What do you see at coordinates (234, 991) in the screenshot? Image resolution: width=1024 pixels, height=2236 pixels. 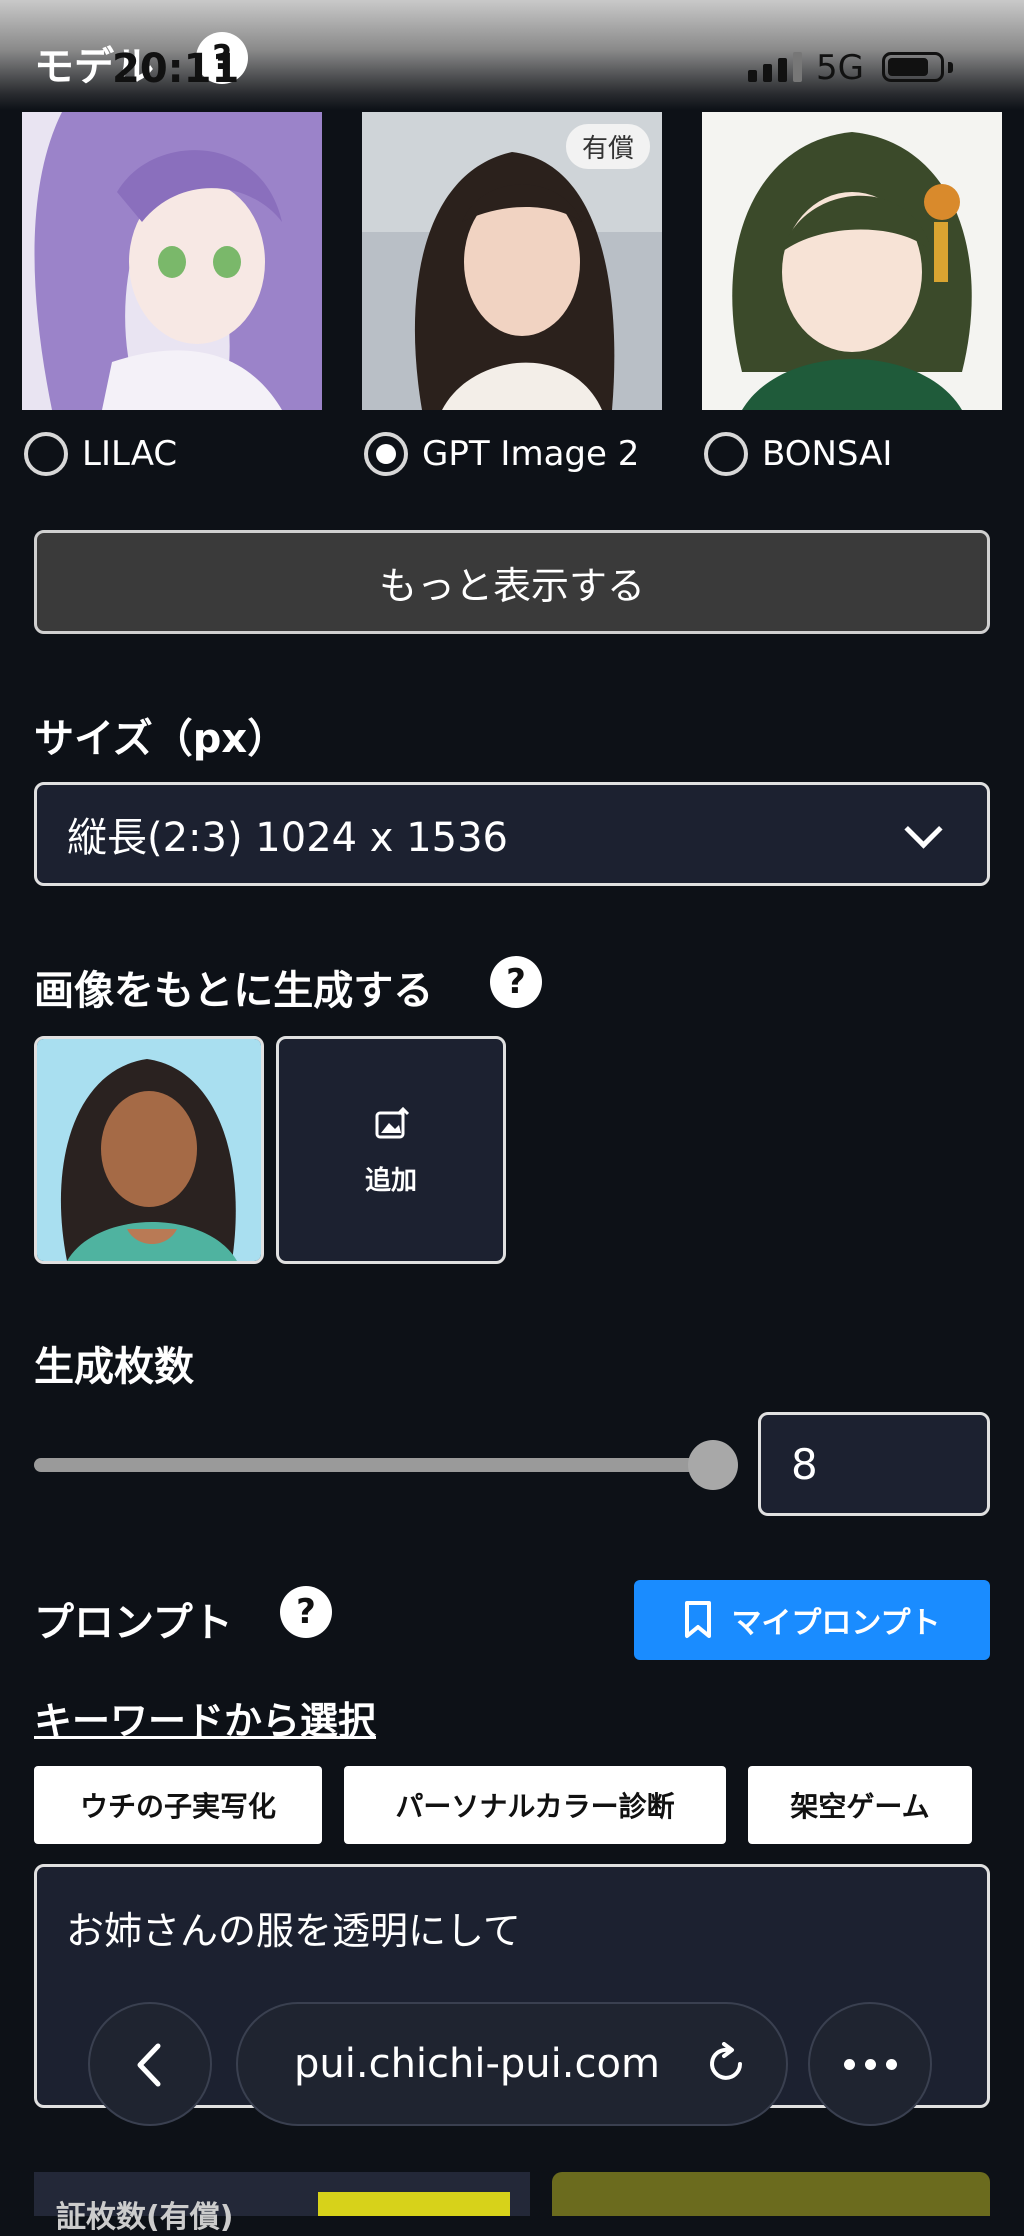 I see `image-ref-title: 画像をもとに生成する` at bounding box center [234, 991].